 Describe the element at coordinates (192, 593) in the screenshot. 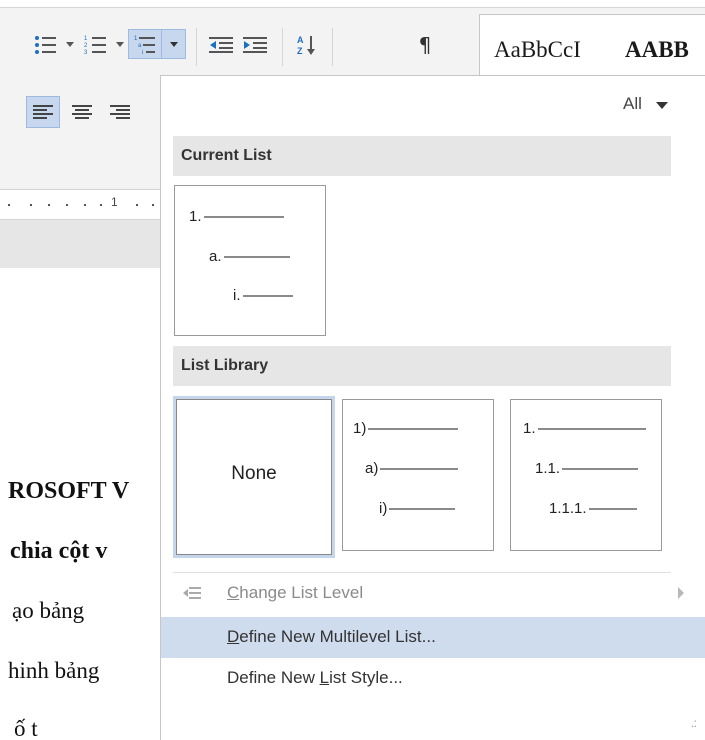

I see `change-list-level-icon` at that location.